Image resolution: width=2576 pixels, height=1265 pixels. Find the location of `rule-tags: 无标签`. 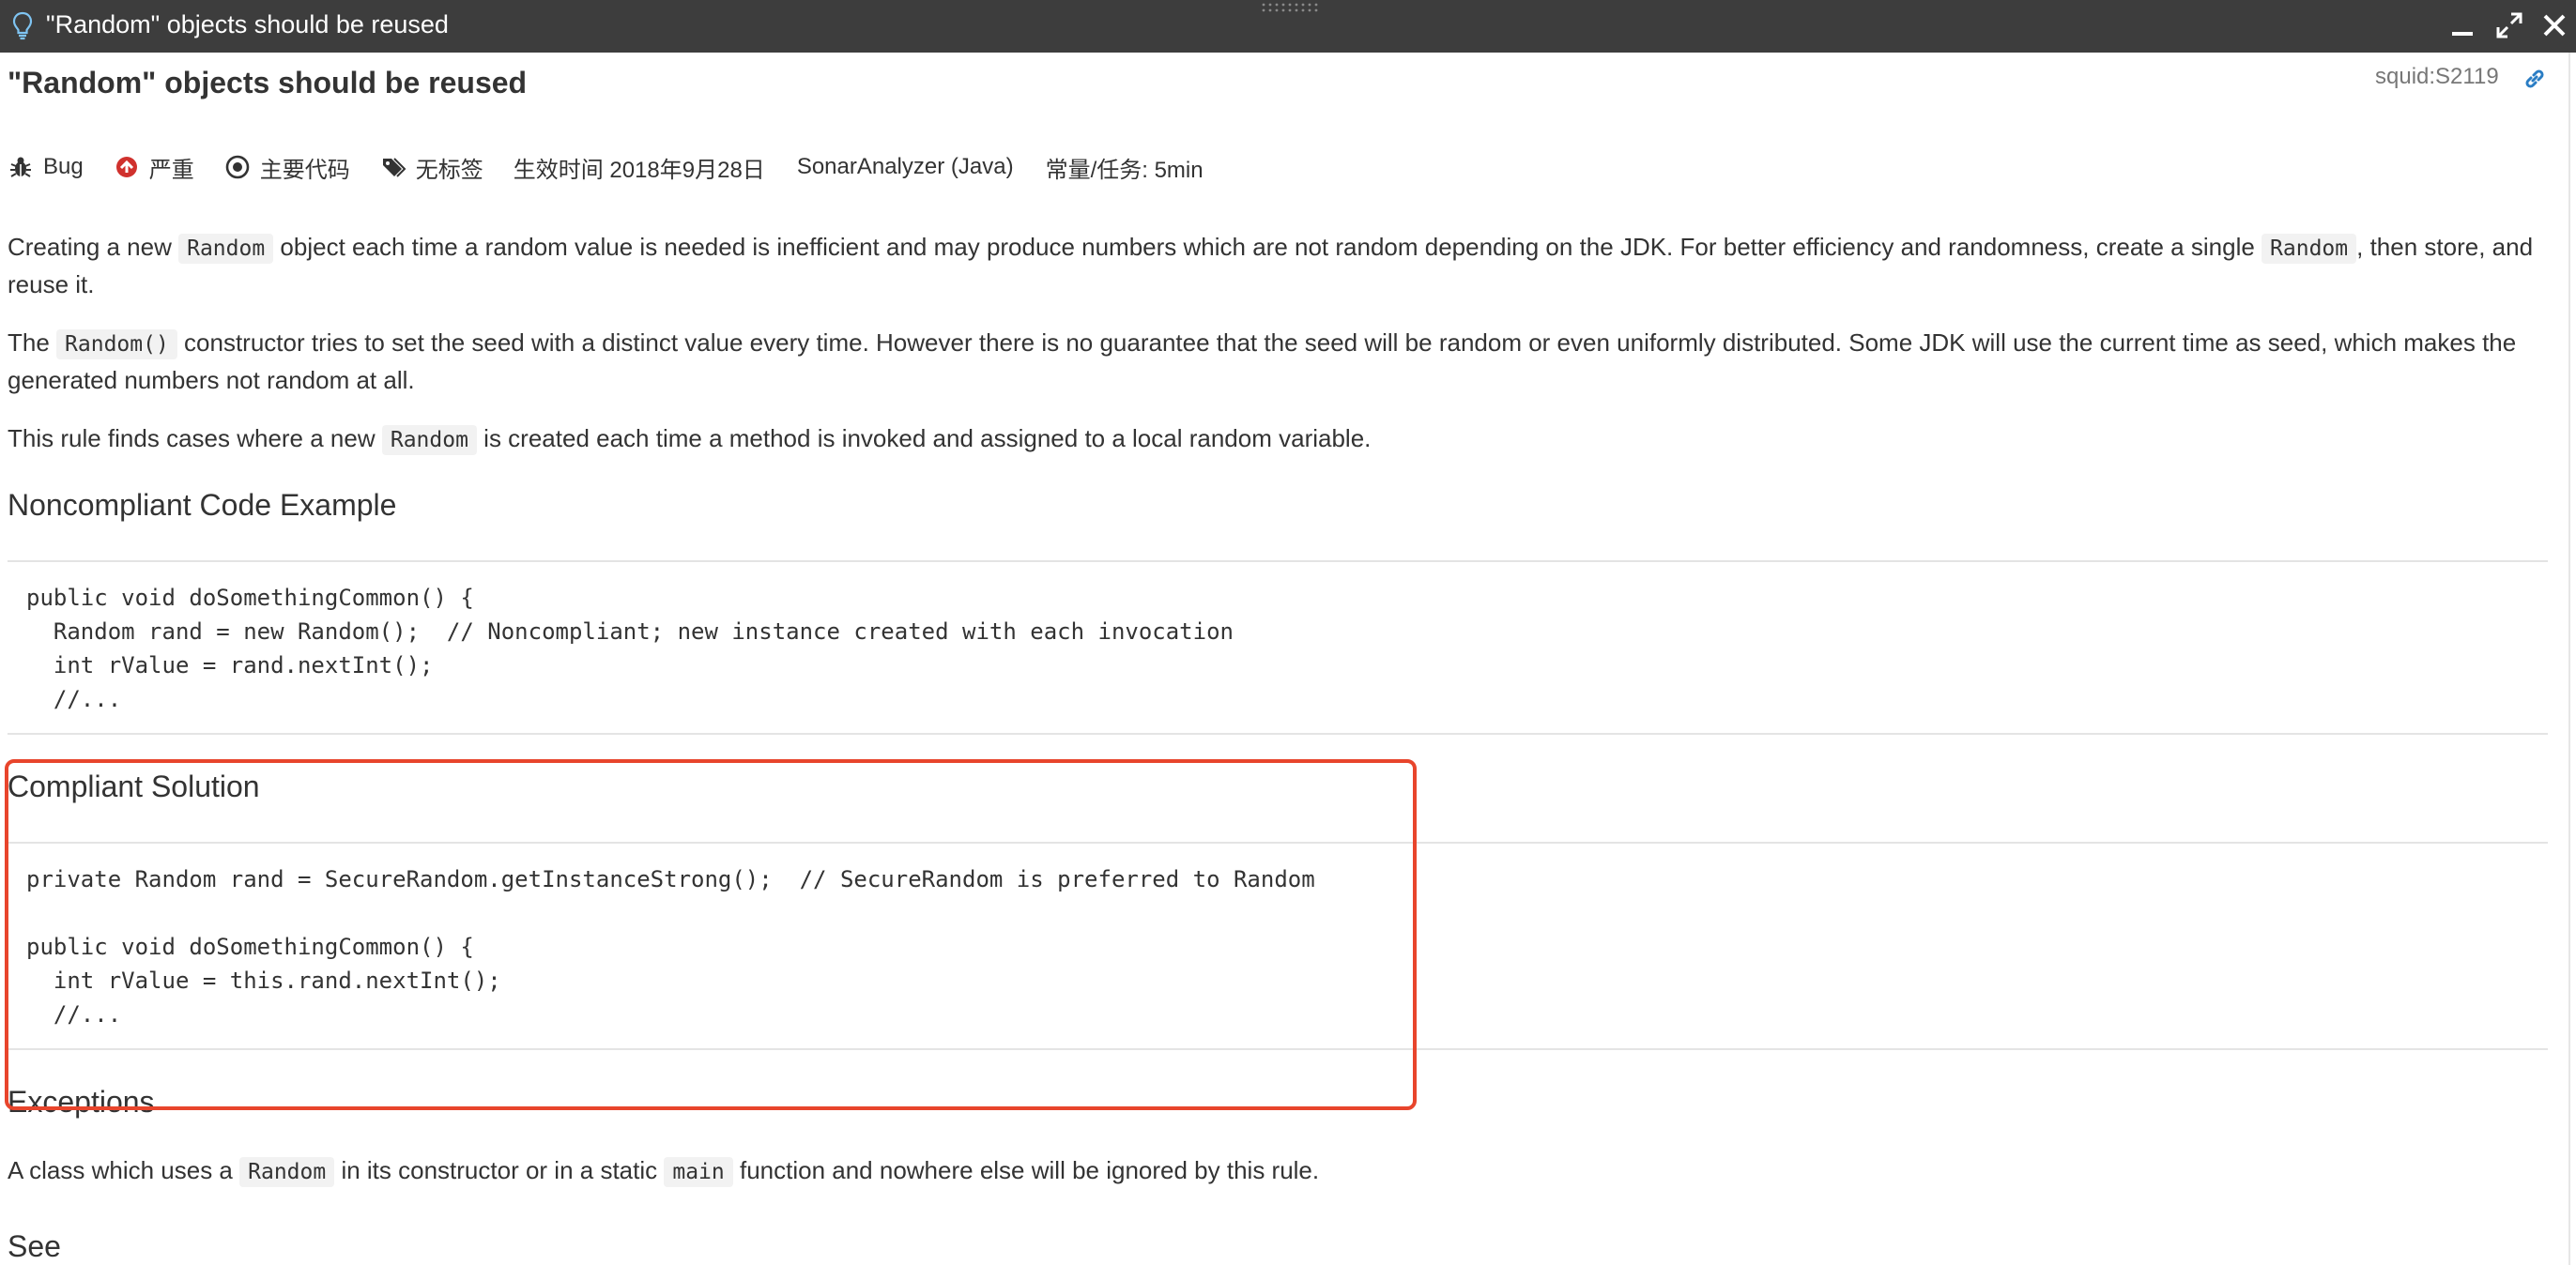

rule-tags: 无标签 is located at coordinates (432, 168).